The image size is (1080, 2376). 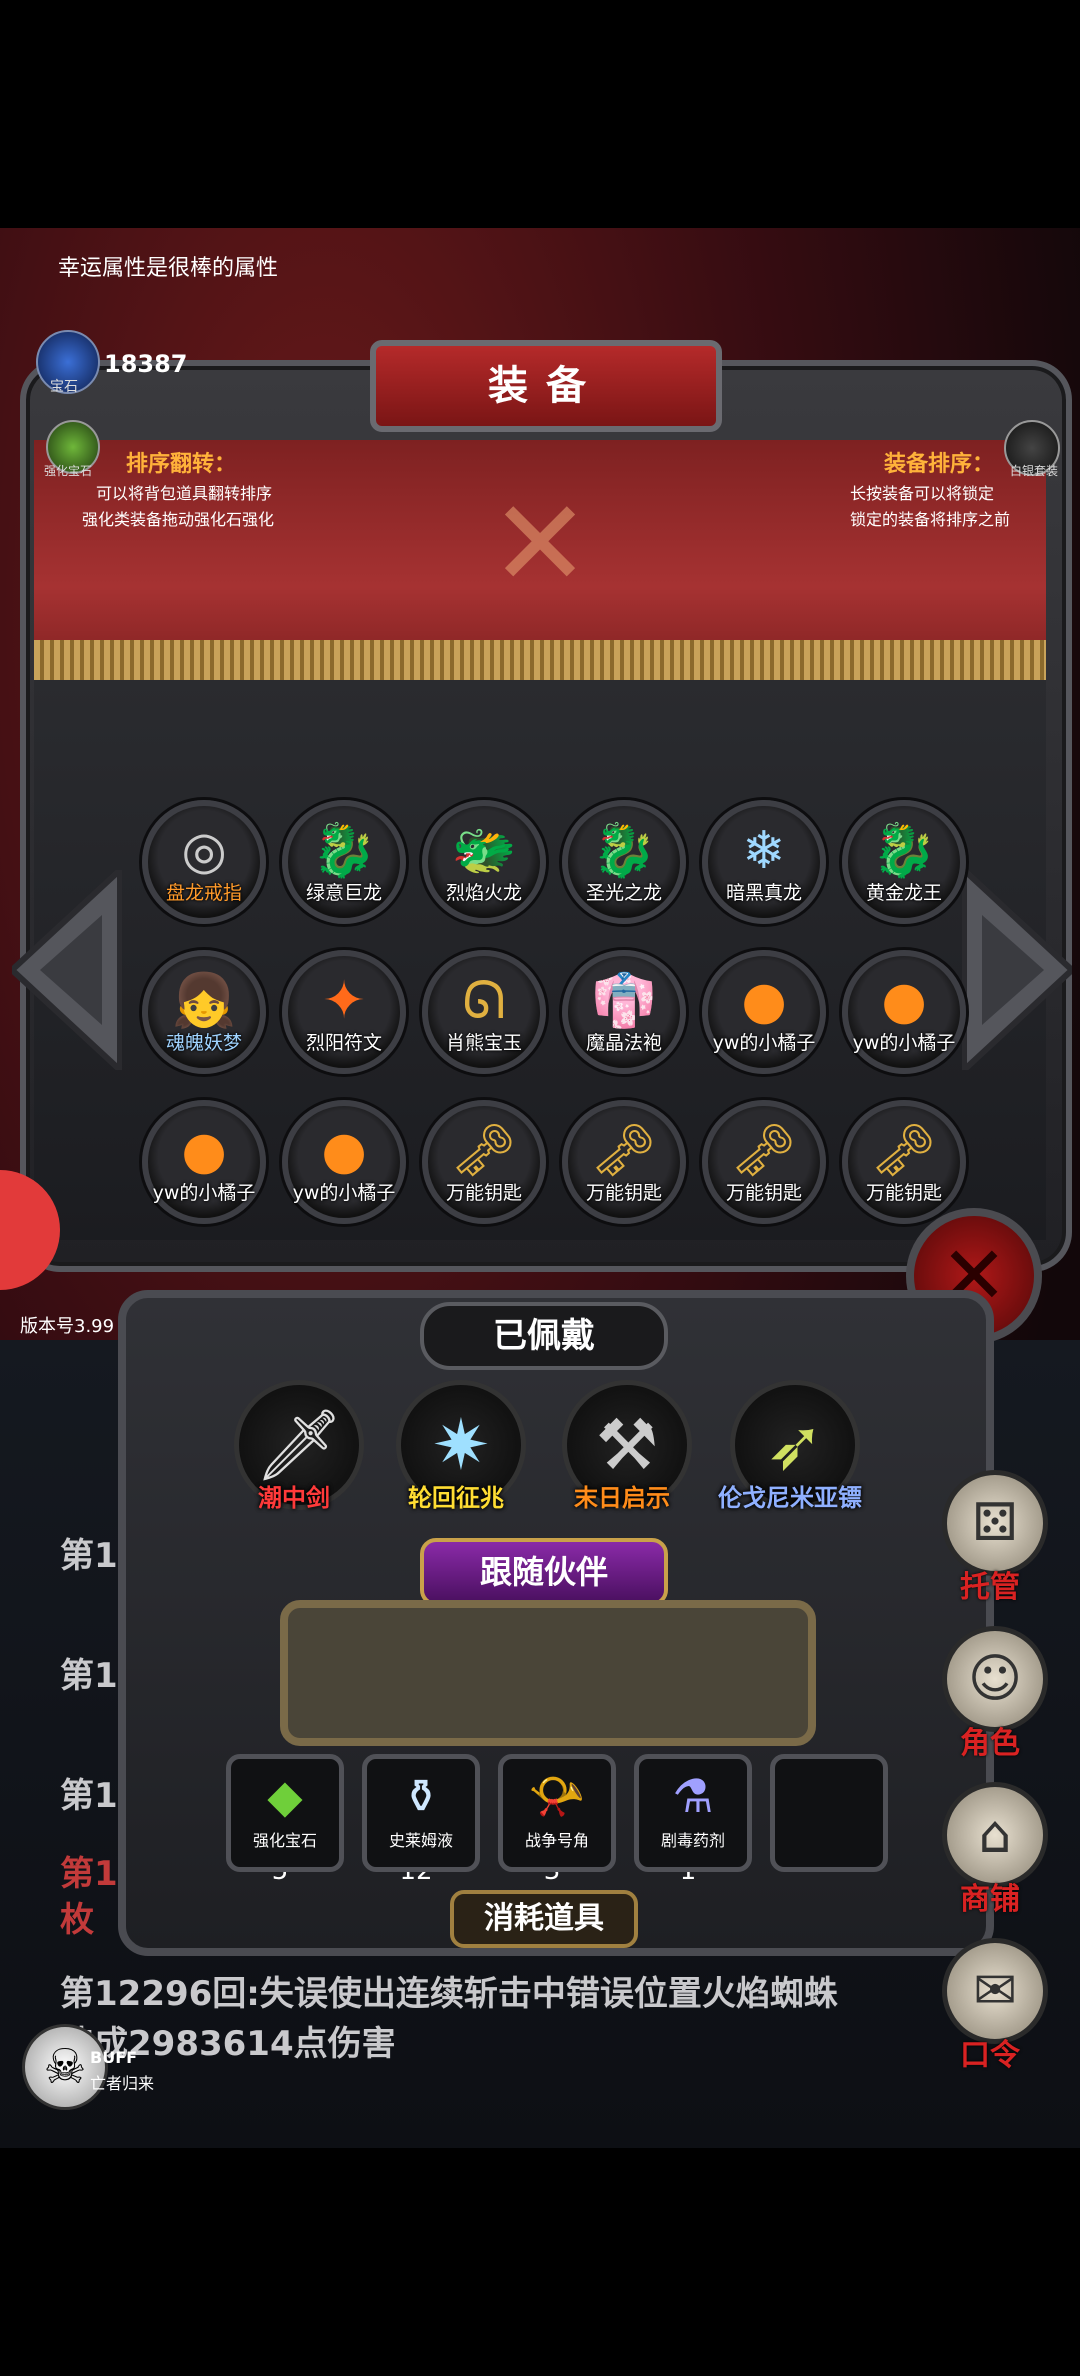 I want to click on consumable-name: 史莱姆液, so click(x=420, y=1840).